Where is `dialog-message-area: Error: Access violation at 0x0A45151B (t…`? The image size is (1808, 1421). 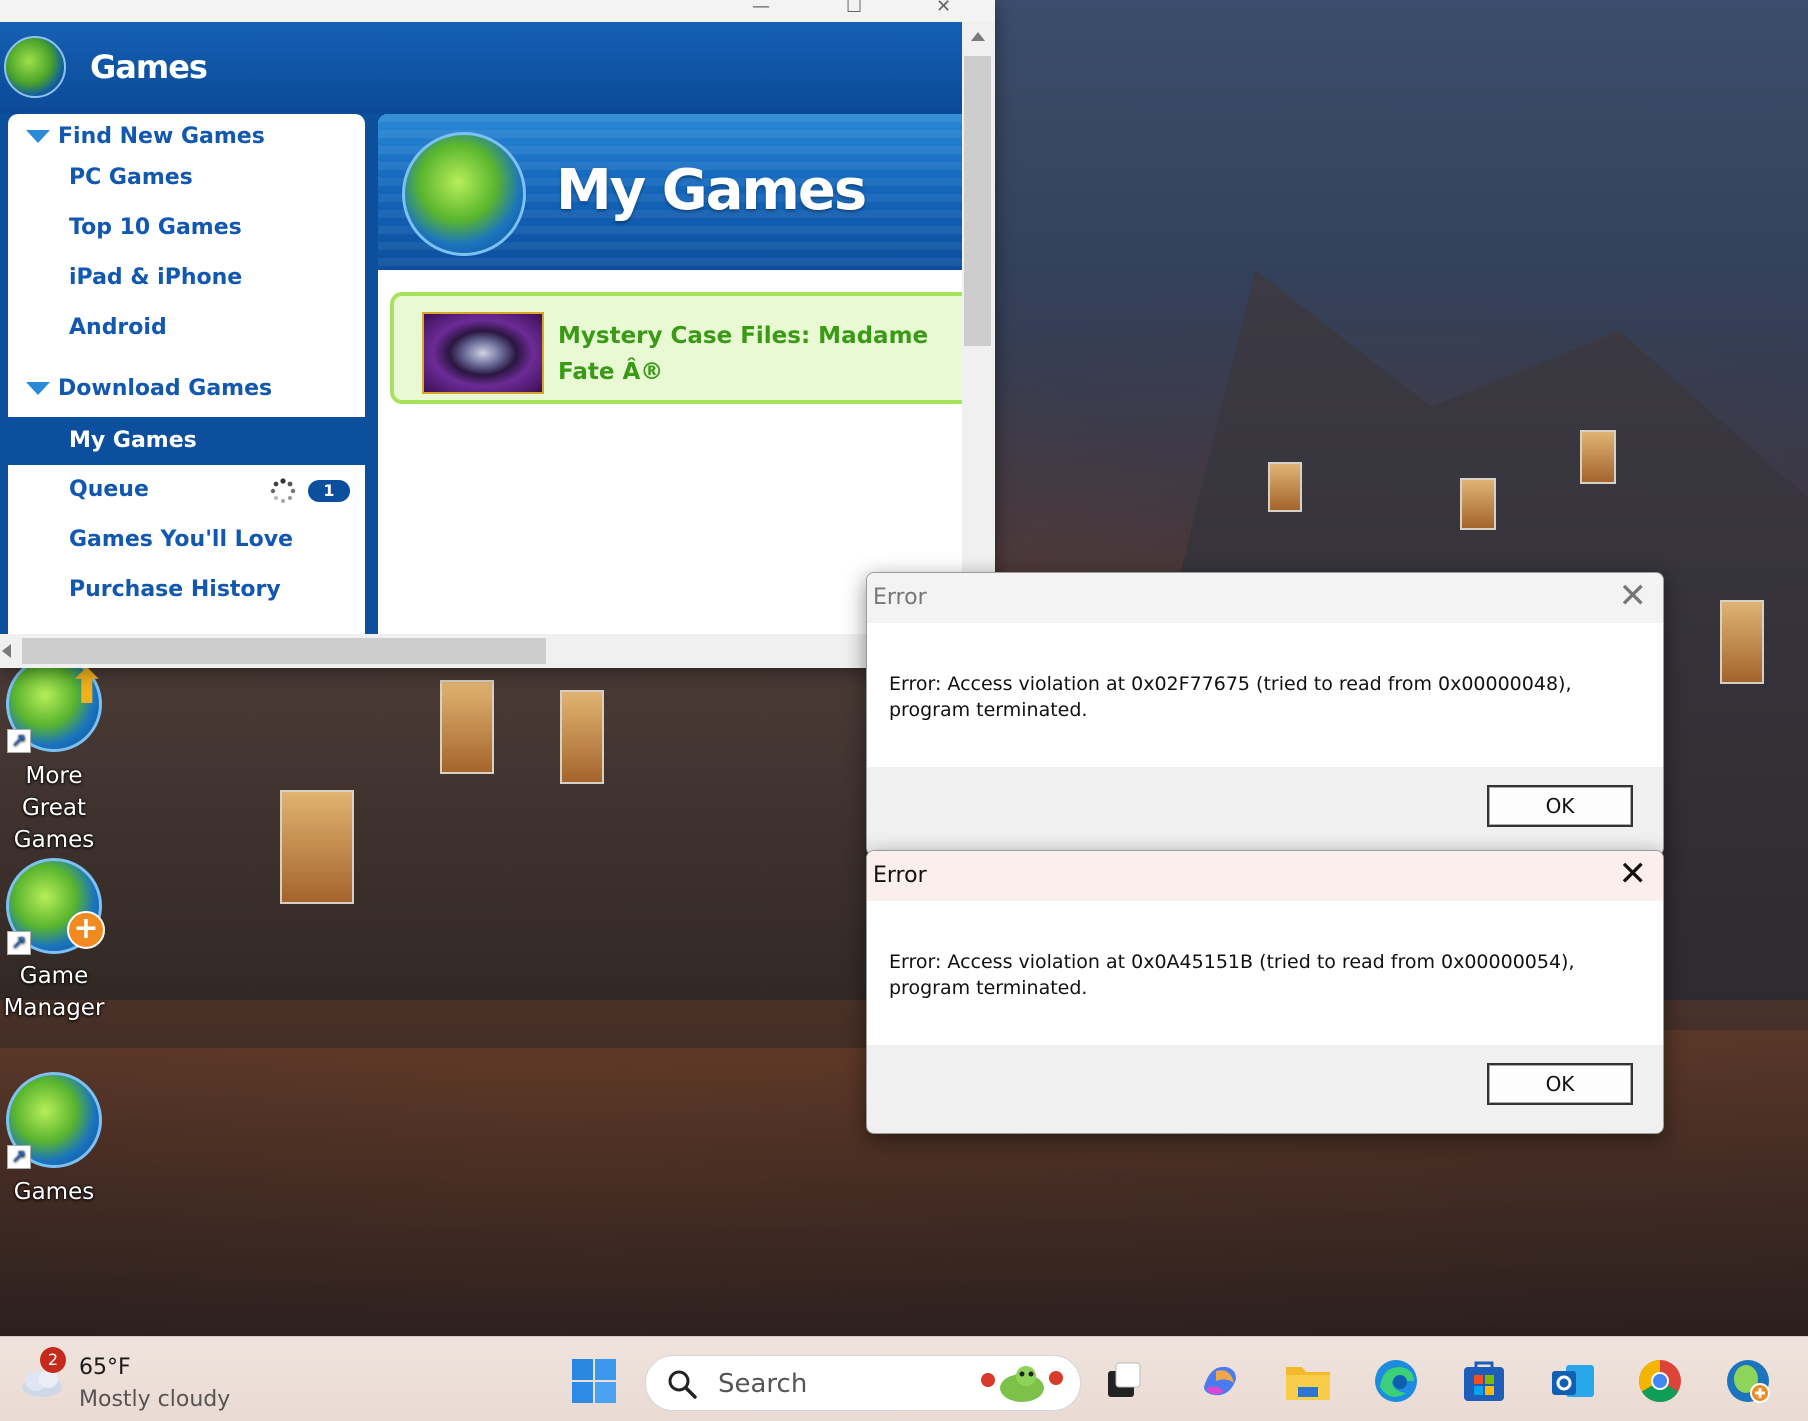 dialog-message-area: Error: Access violation at 0x0A45151B (t… is located at coordinates (1265, 973).